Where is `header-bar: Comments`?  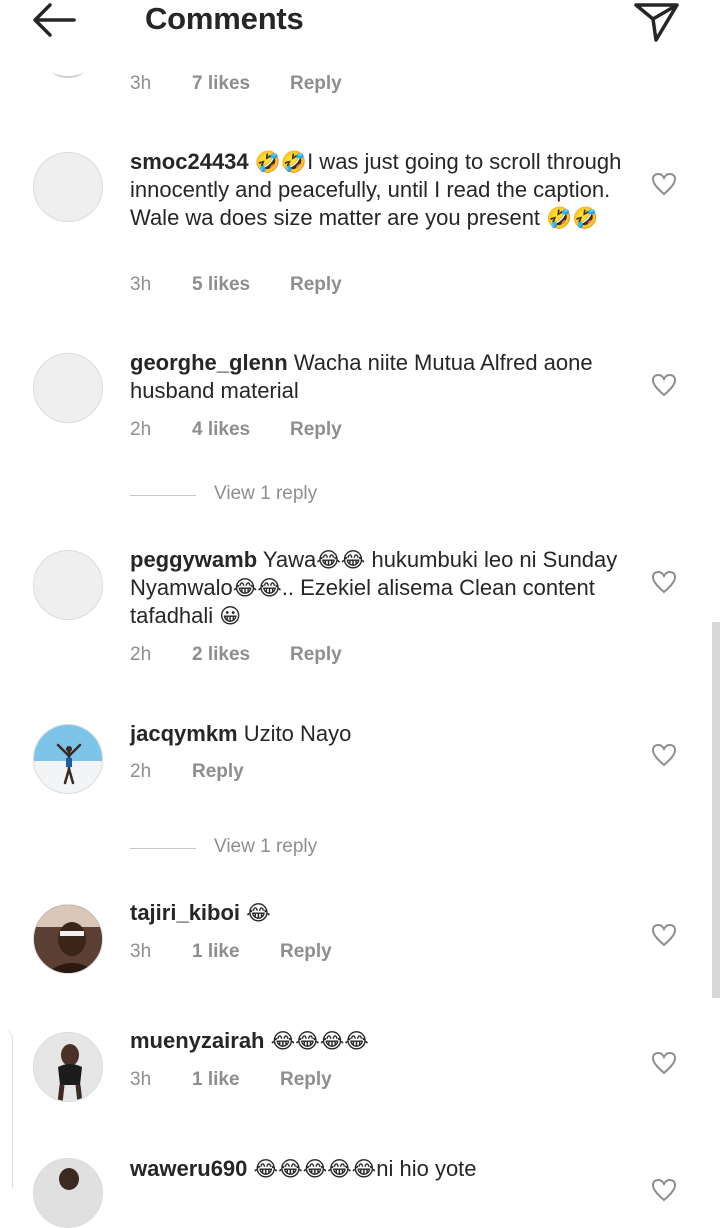
header-bar: Comments is located at coordinates (360, 30).